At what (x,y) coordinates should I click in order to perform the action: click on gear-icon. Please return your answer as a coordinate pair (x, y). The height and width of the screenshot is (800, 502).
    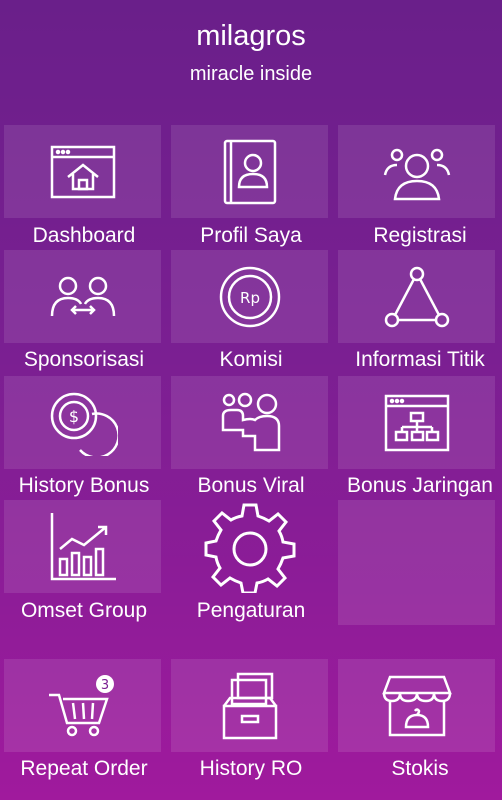
    Looking at the image, I should click on (249, 548).